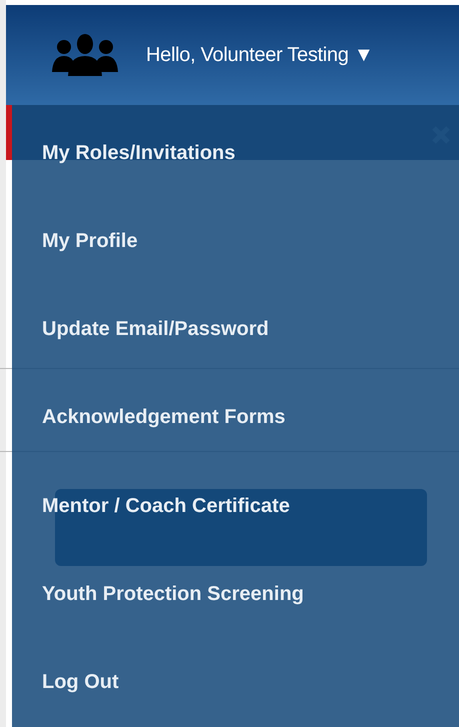 Image resolution: width=459 pixels, height=727 pixels. What do you see at coordinates (235, 330) in the screenshot?
I see `menu-item: Update Email/Password` at bounding box center [235, 330].